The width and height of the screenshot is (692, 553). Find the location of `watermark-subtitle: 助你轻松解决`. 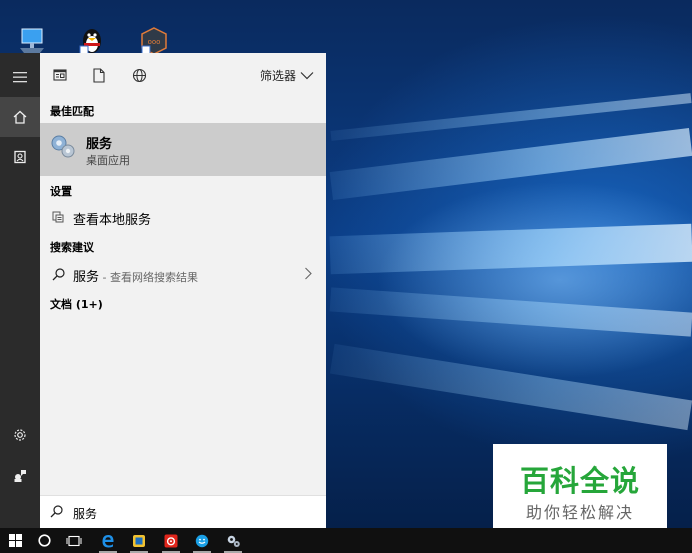

watermark-subtitle: 助你轻松解决 is located at coordinates (579, 512).